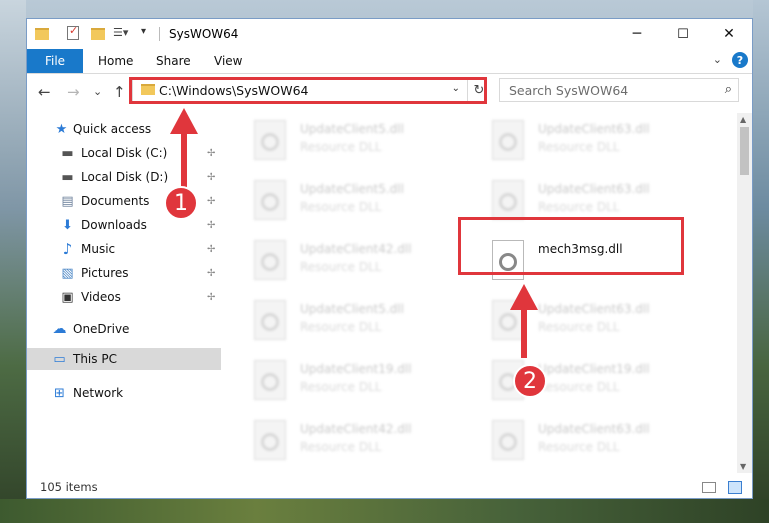 This screenshot has height=523, width=769. I want to click on tab-view: View, so click(228, 61).